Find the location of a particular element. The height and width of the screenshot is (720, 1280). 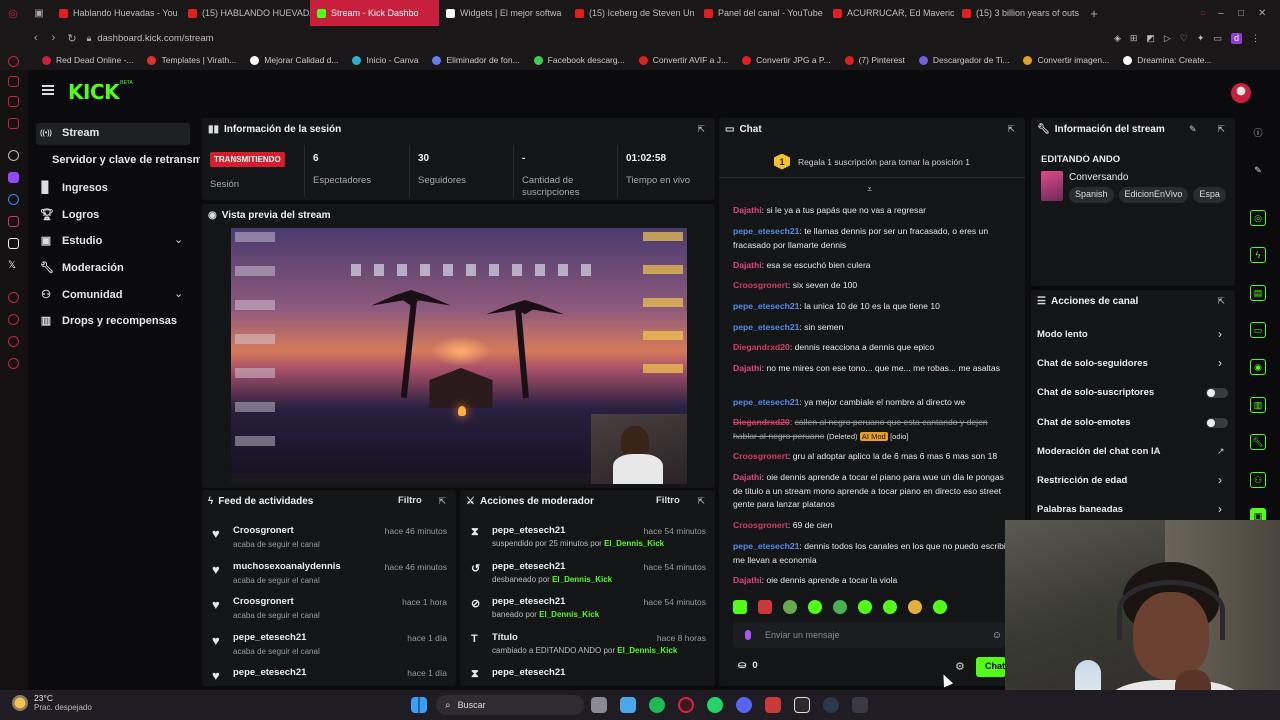

browser-tab: Stream - Kick Dashbo is located at coordinates (374, 13).